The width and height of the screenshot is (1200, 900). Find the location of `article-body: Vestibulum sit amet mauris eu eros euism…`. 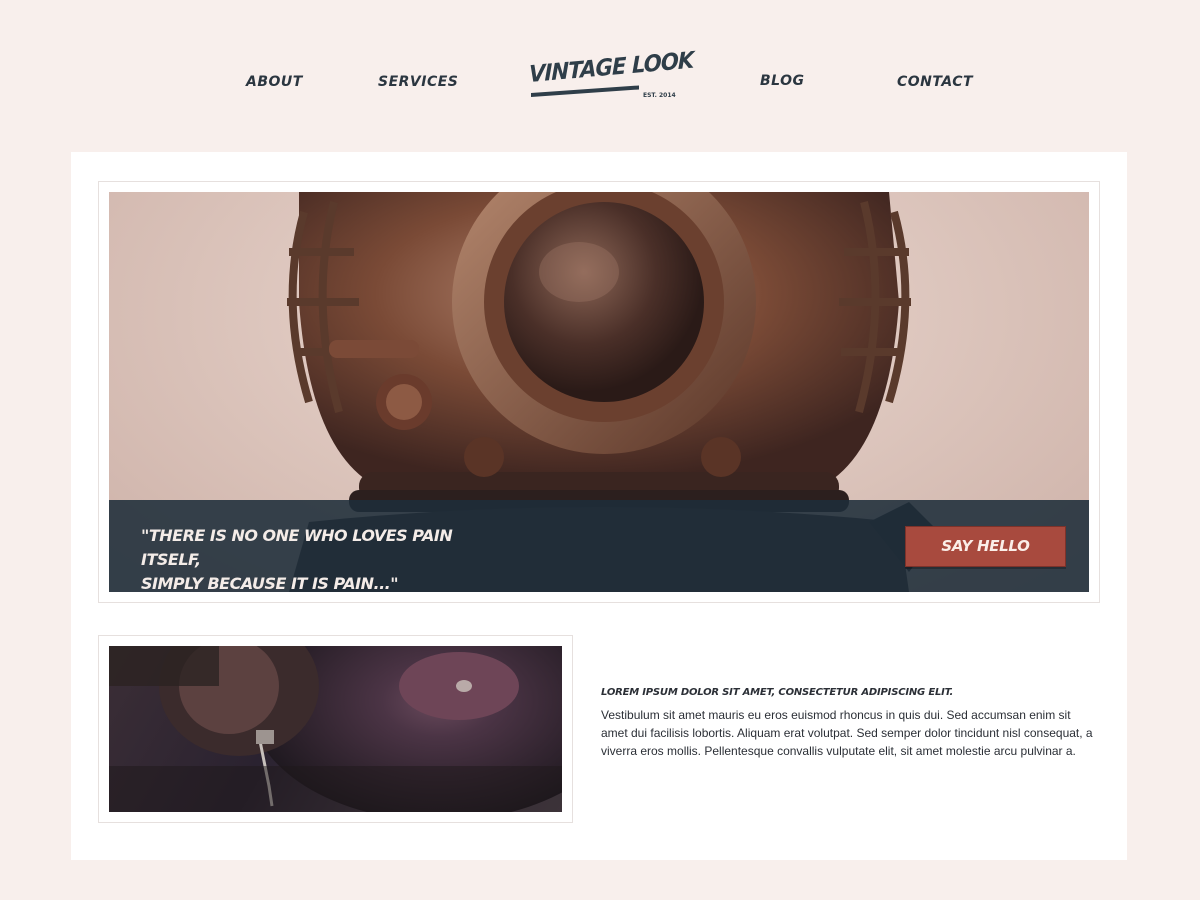

article-body: Vestibulum sit amet mauris eu eros euism… is located at coordinates (847, 733).